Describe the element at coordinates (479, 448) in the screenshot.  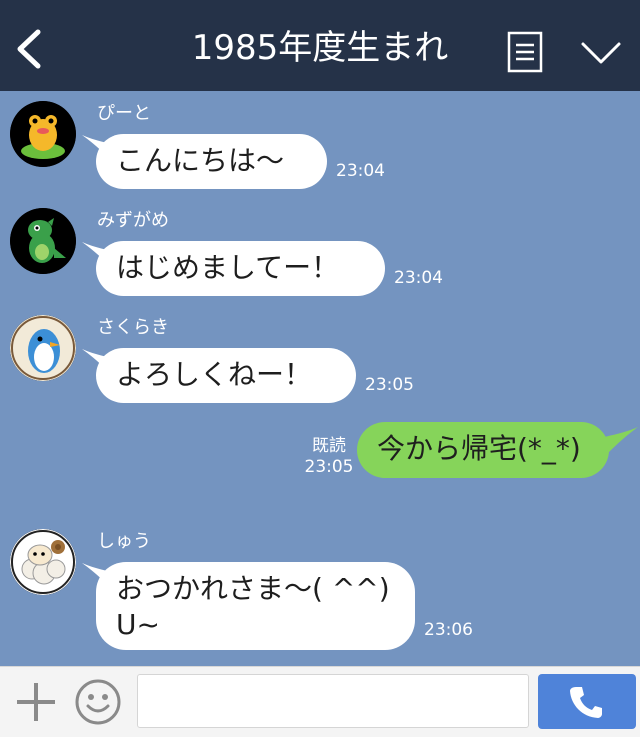
I see `message-text: 今から帰宅(*_*)` at that location.